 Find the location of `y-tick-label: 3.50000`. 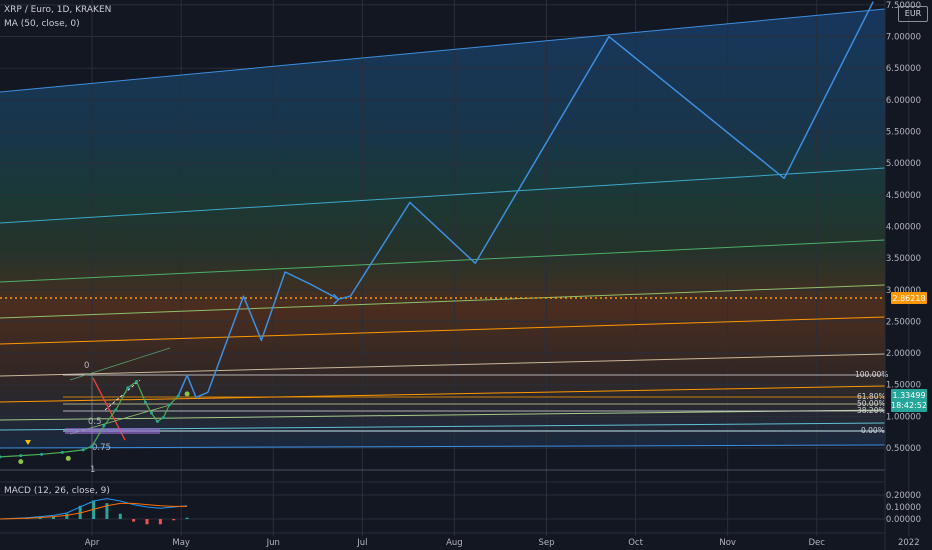

y-tick-label: 3.50000 is located at coordinates (903, 259).